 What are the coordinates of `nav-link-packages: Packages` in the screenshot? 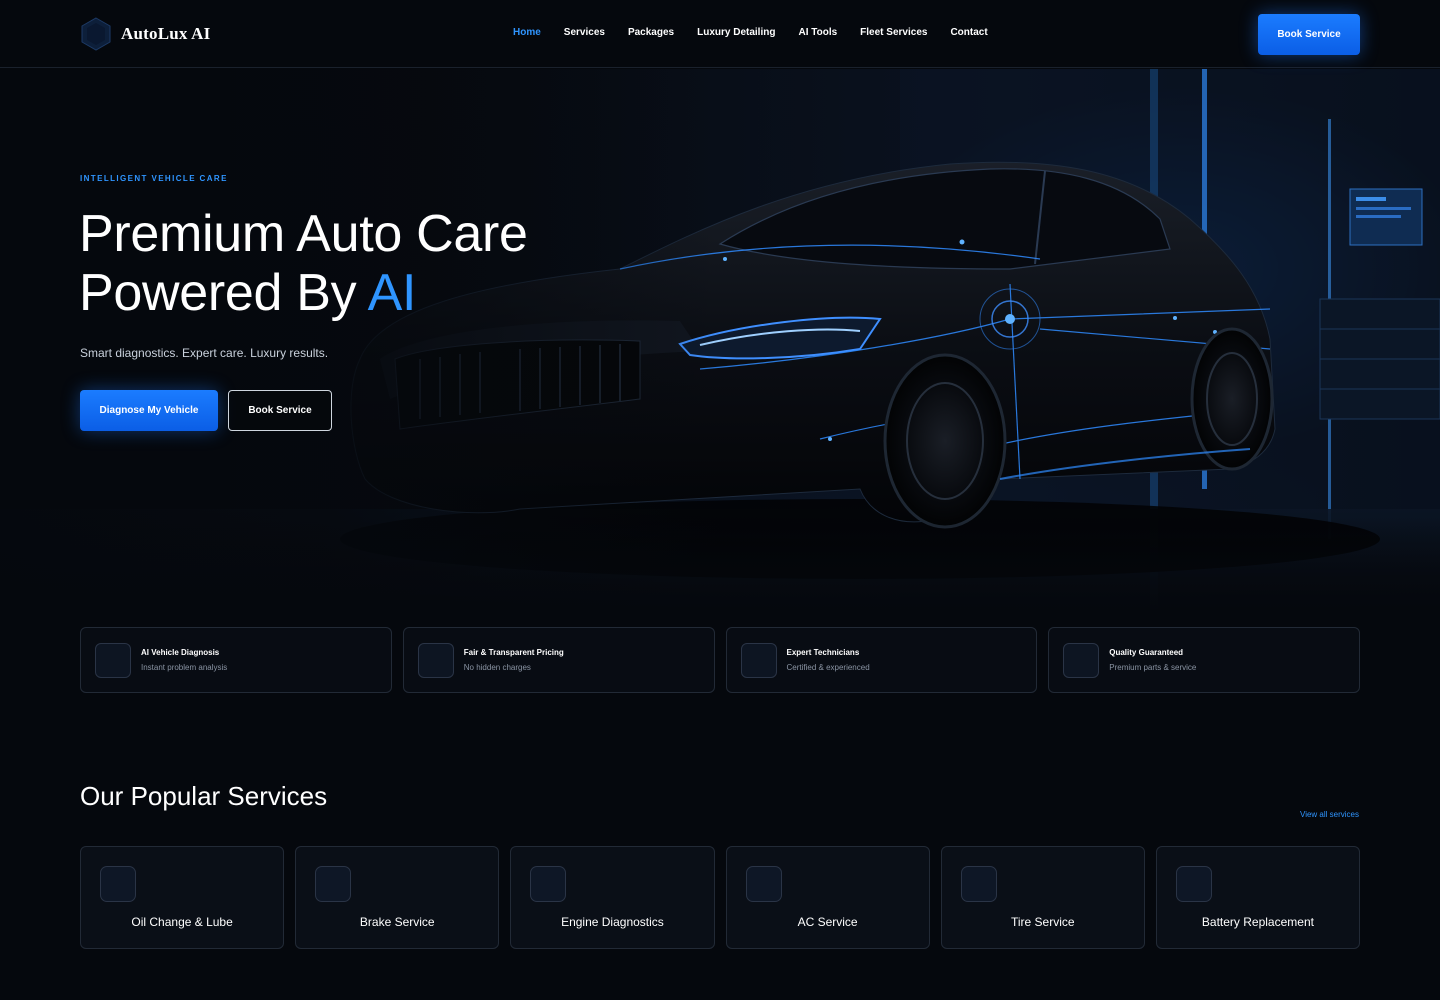 It's located at (651, 32).